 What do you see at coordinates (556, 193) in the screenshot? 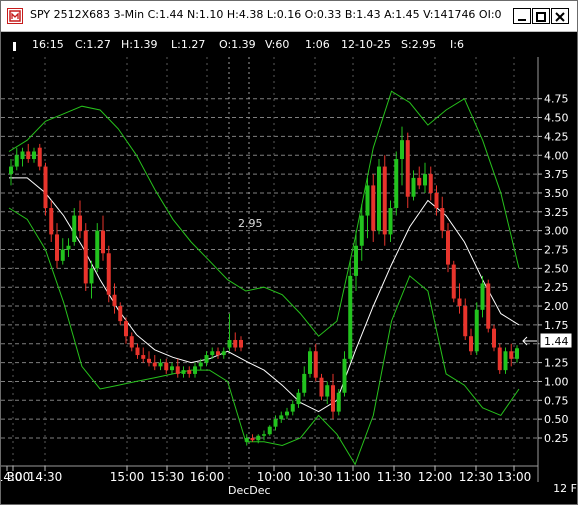
I see `y-tick-label: 3.50` at bounding box center [556, 193].